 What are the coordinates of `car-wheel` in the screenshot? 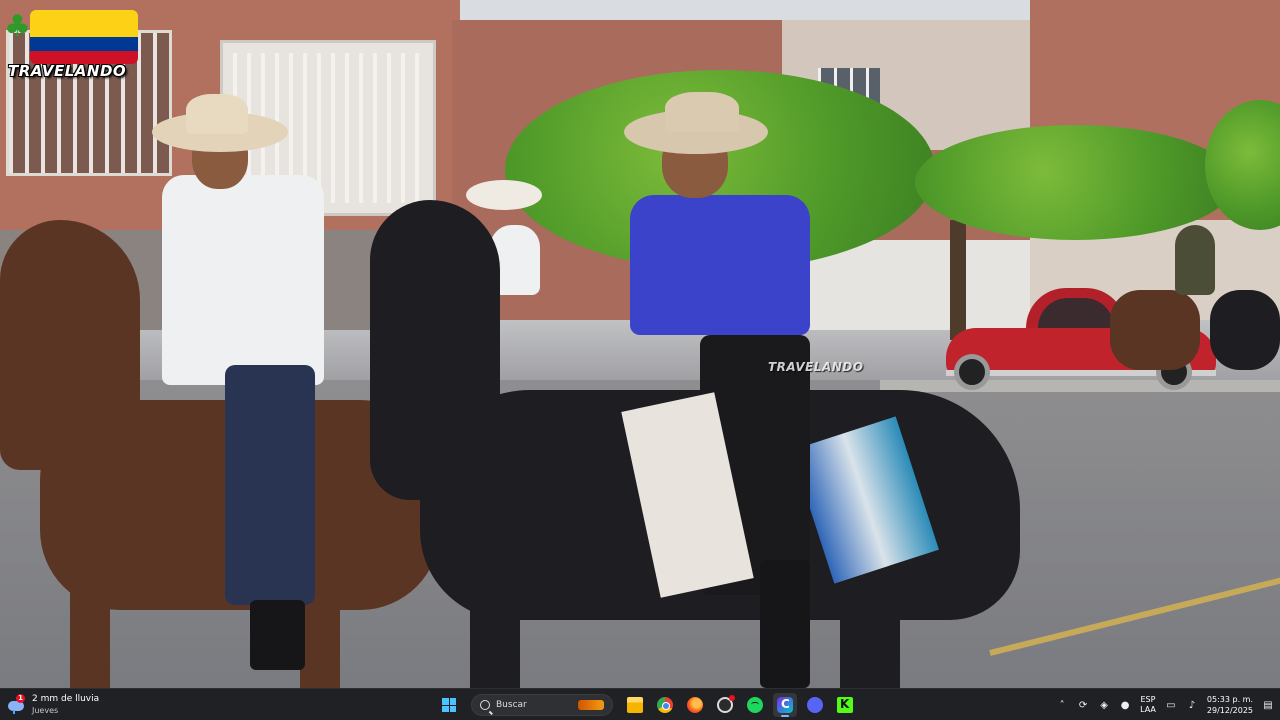 It's located at (972, 372).